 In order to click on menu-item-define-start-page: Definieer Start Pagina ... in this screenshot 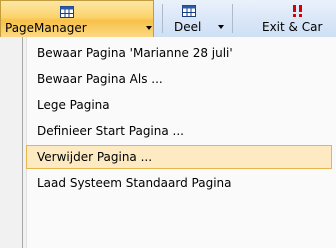, I will do `click(179, 131)`.